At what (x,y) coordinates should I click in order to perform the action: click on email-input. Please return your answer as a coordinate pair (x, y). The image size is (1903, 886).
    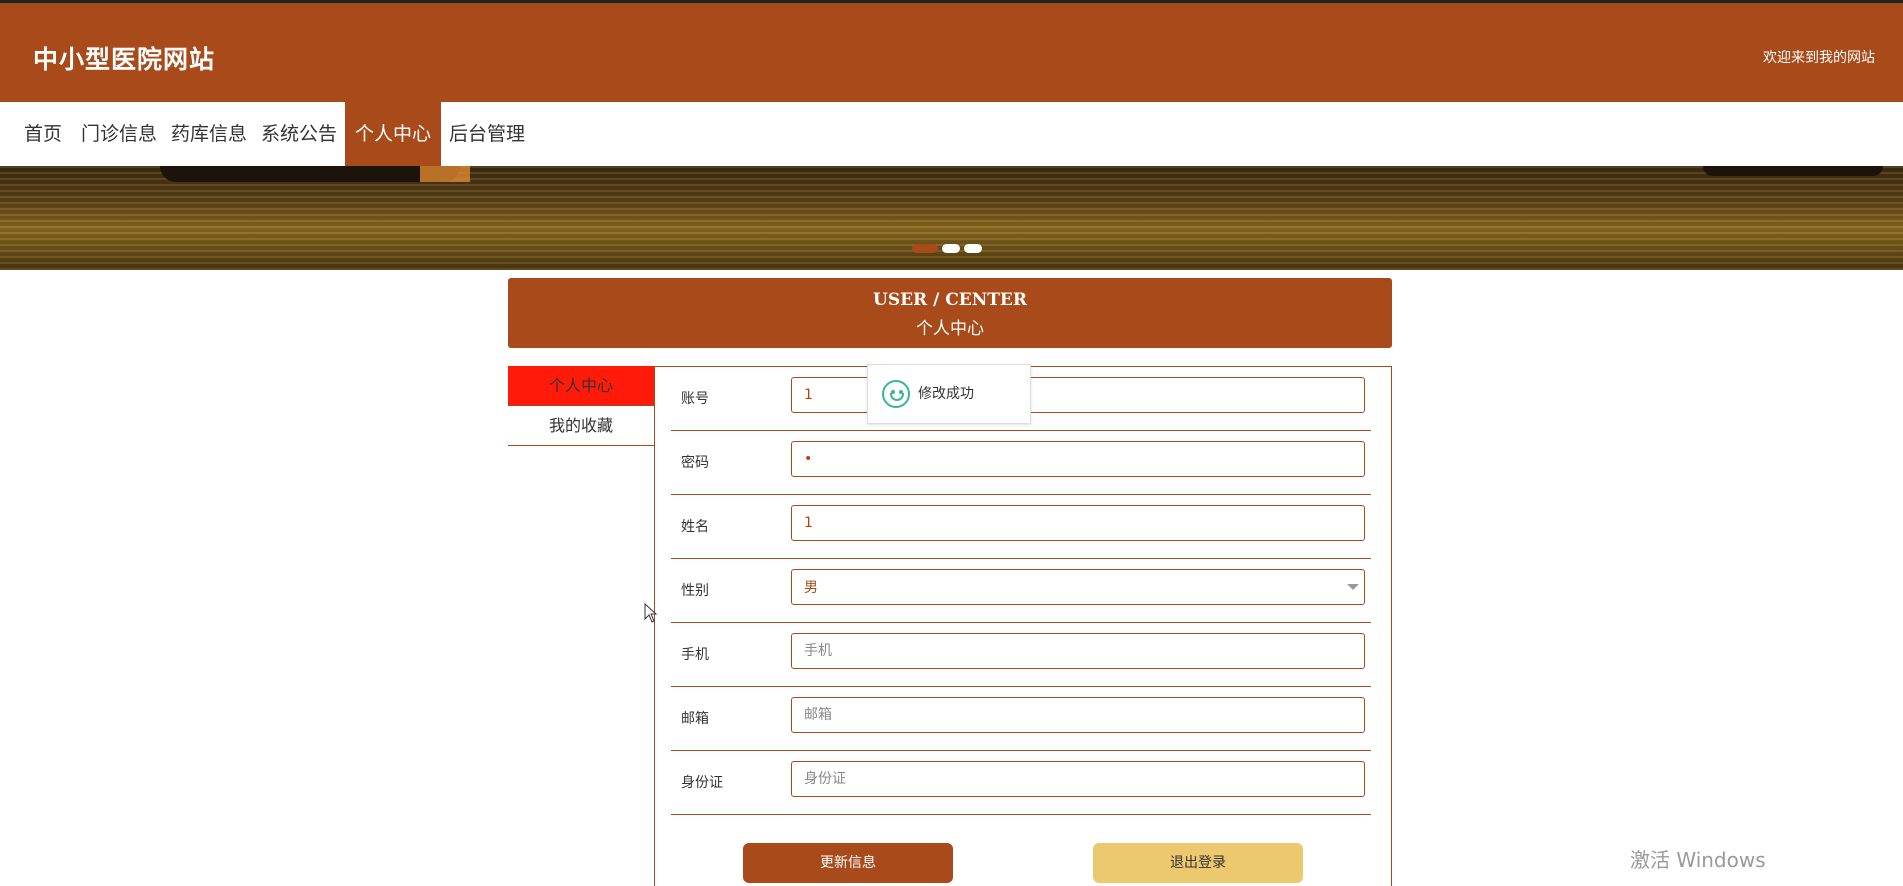
    Looking at the image, I should click on (1078, 715).